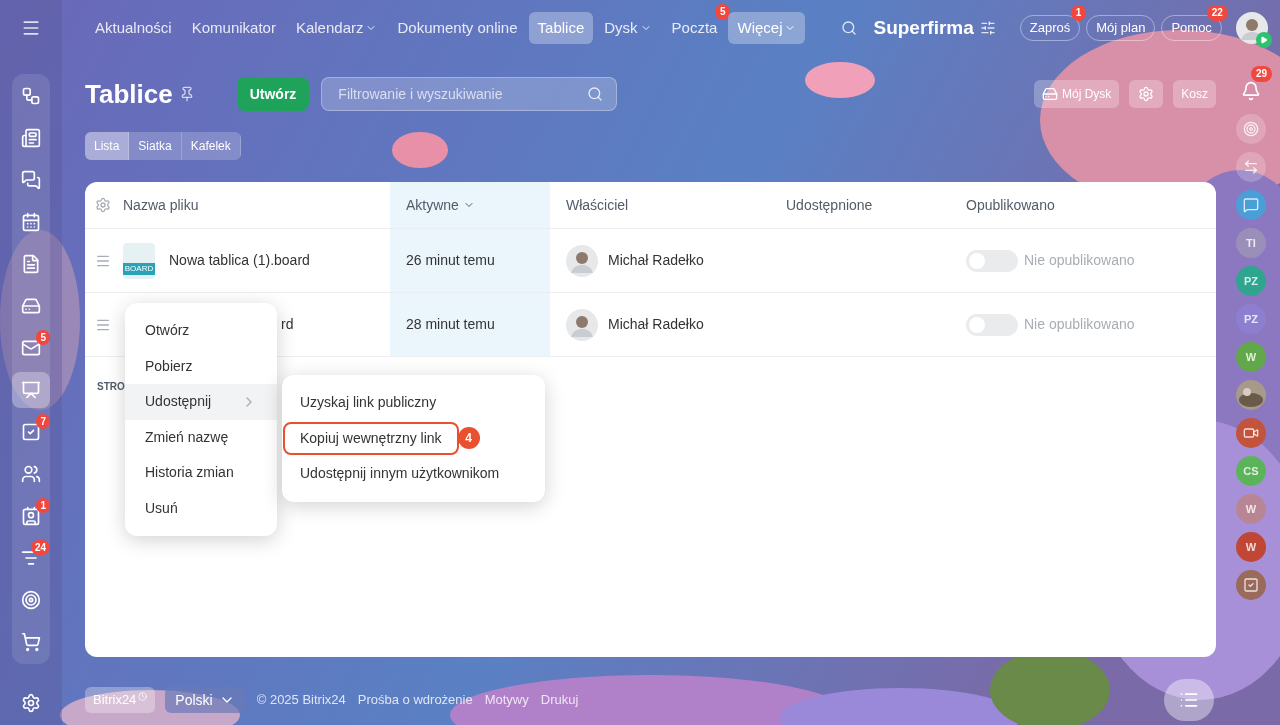  Describe the element at coordinates (559, 700) in the screenshot. I see `footer-link: Drukuj` at that location.